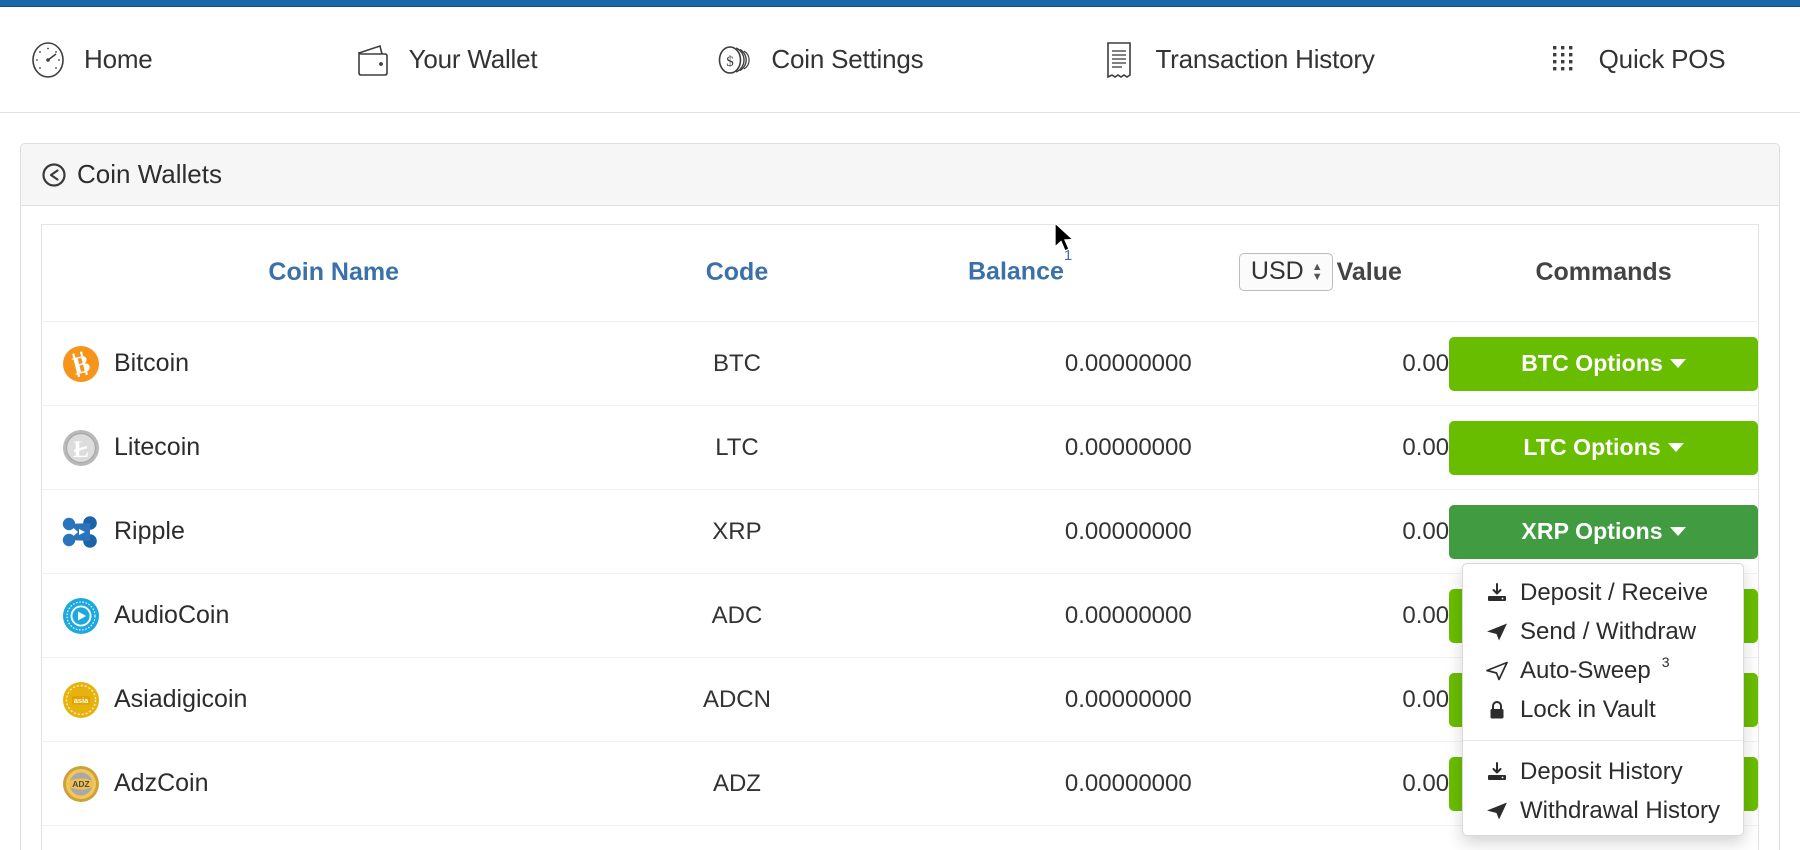  What do you see at coordinates (1119, 60) in the screenshot?
I see `receipt-icon` at bounding box center [1119, 60].